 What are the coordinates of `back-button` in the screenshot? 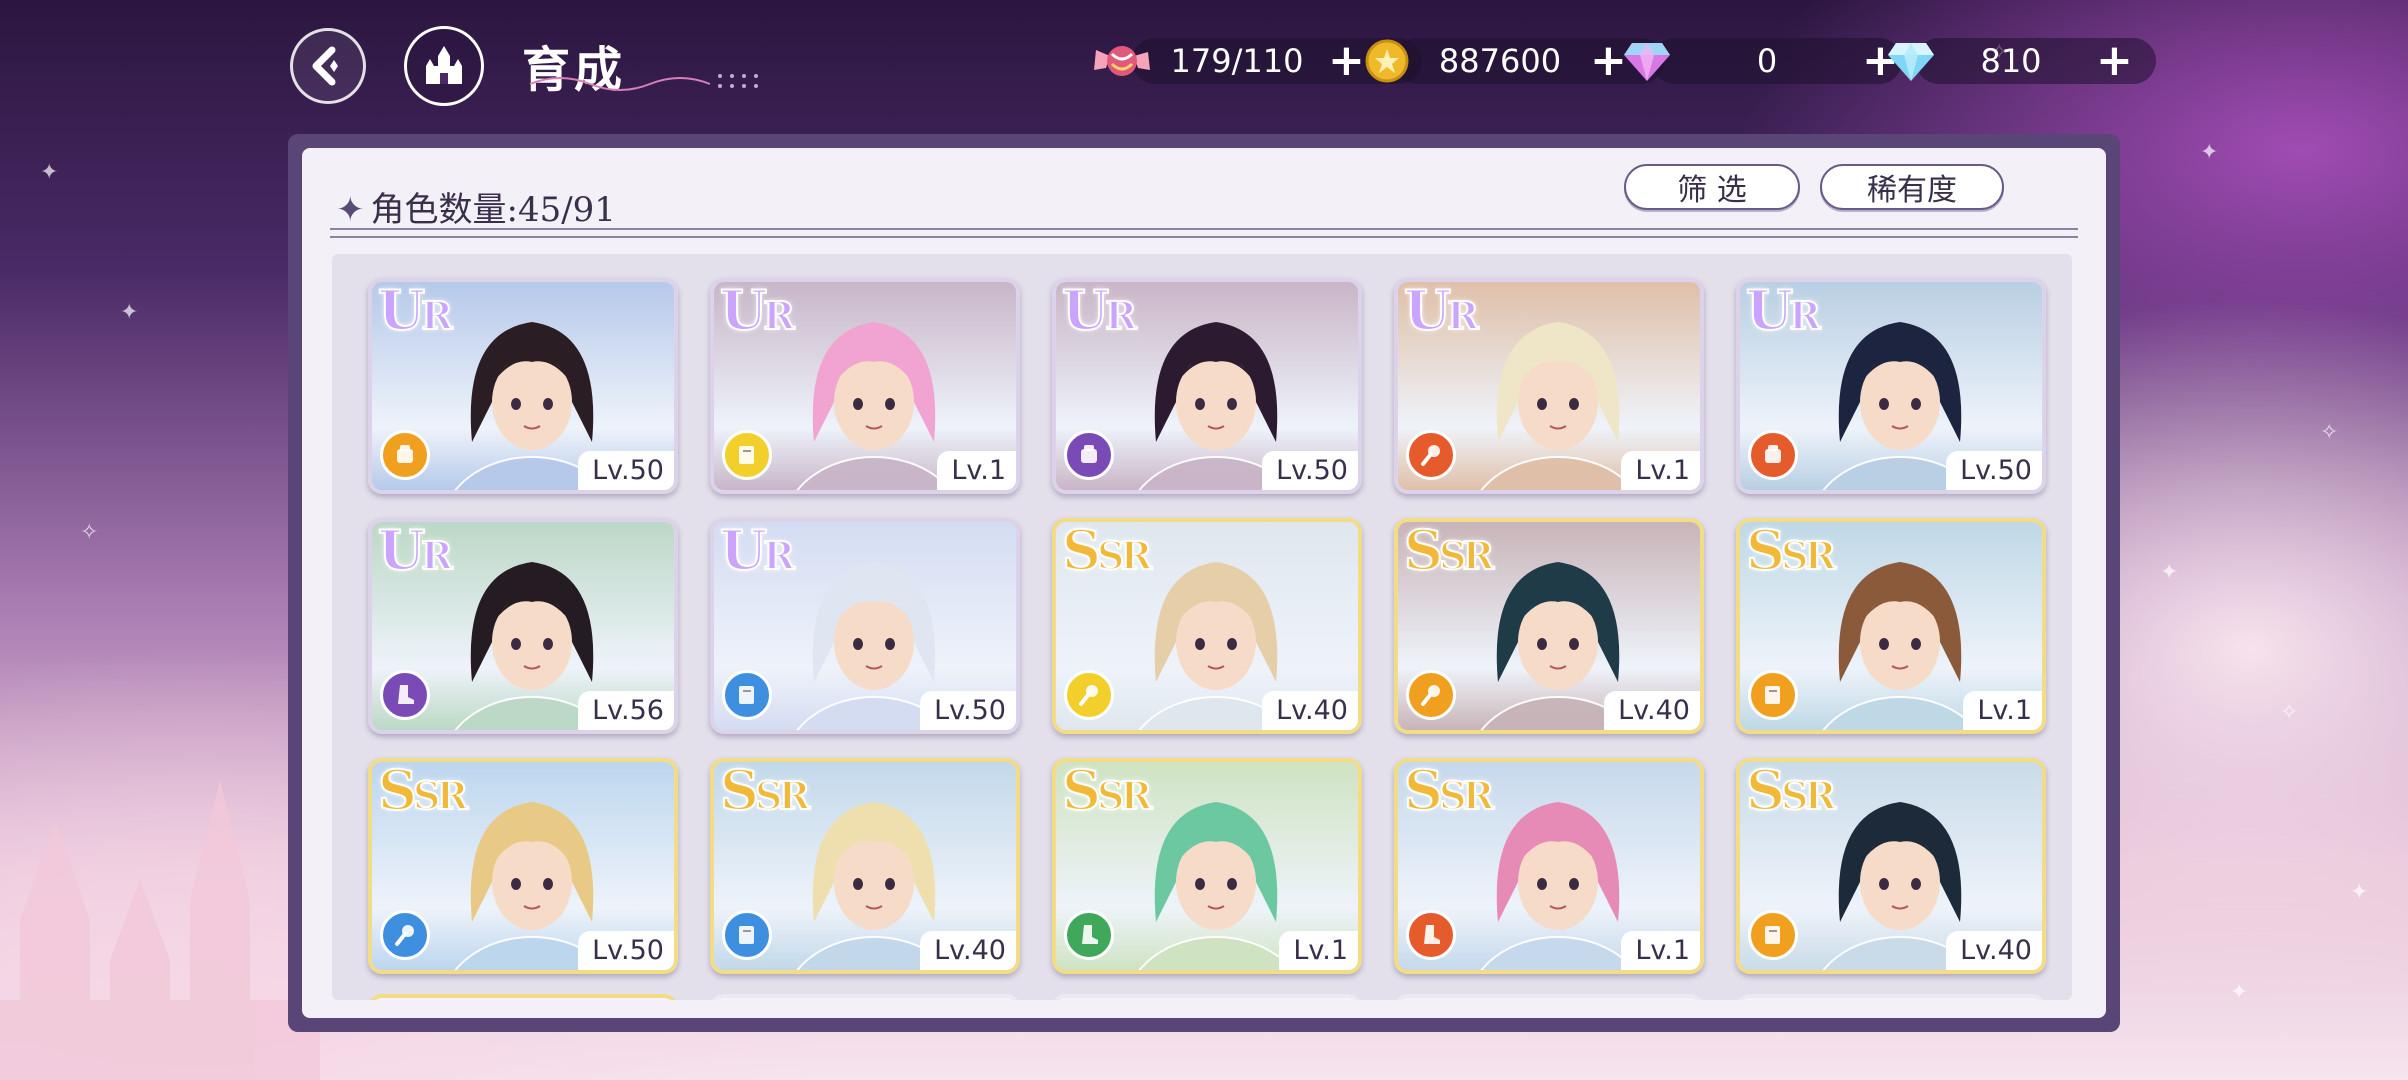 It's located at (328, 66).